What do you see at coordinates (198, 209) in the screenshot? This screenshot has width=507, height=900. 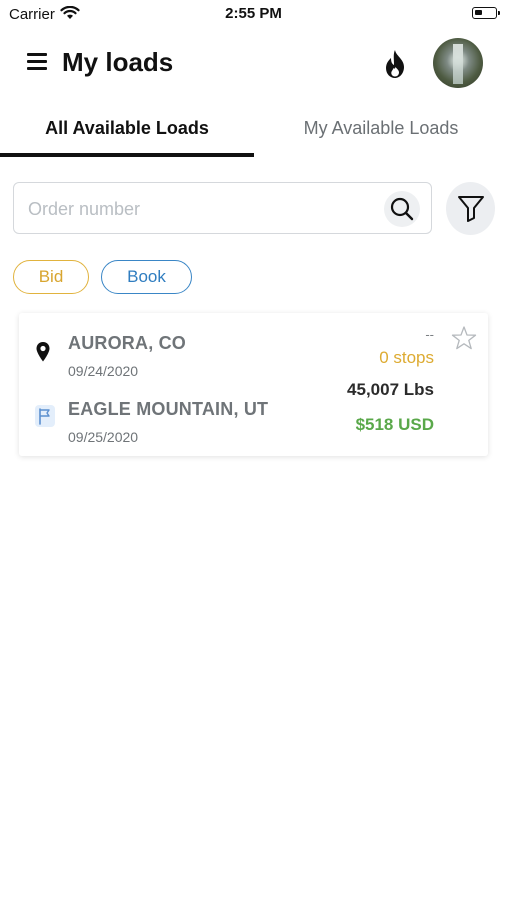 I see `order-number-input` at bounding box center [198, 209].